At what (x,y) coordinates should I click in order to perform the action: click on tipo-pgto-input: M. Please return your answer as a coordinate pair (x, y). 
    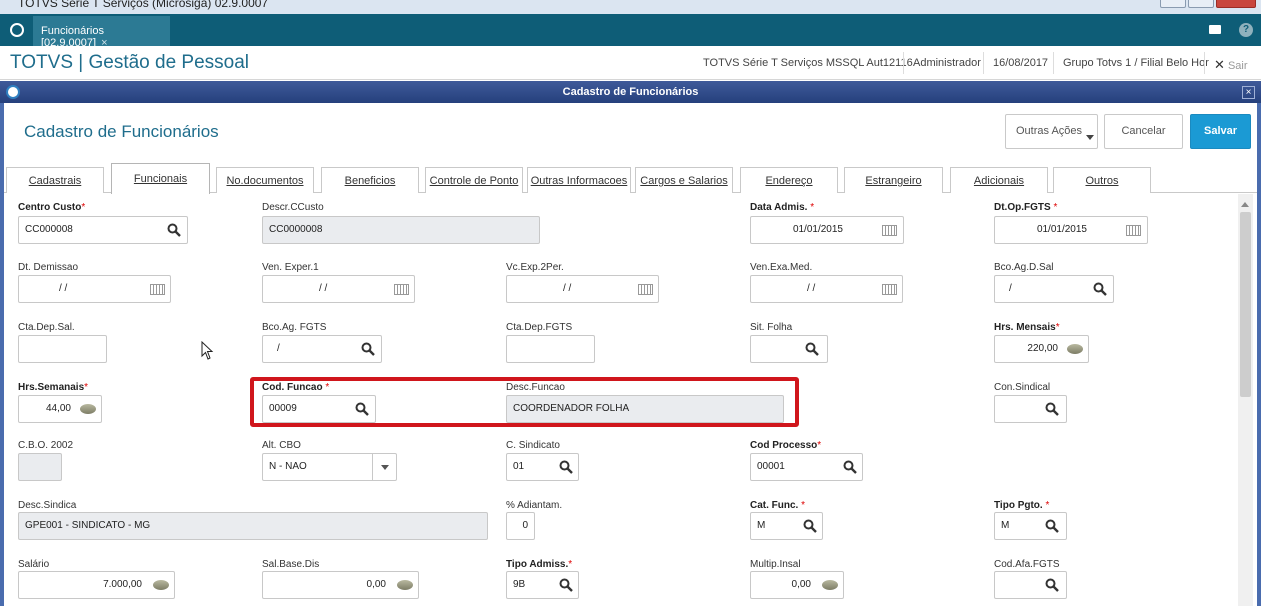
    Looking at the image, I should click on (1030, 526).